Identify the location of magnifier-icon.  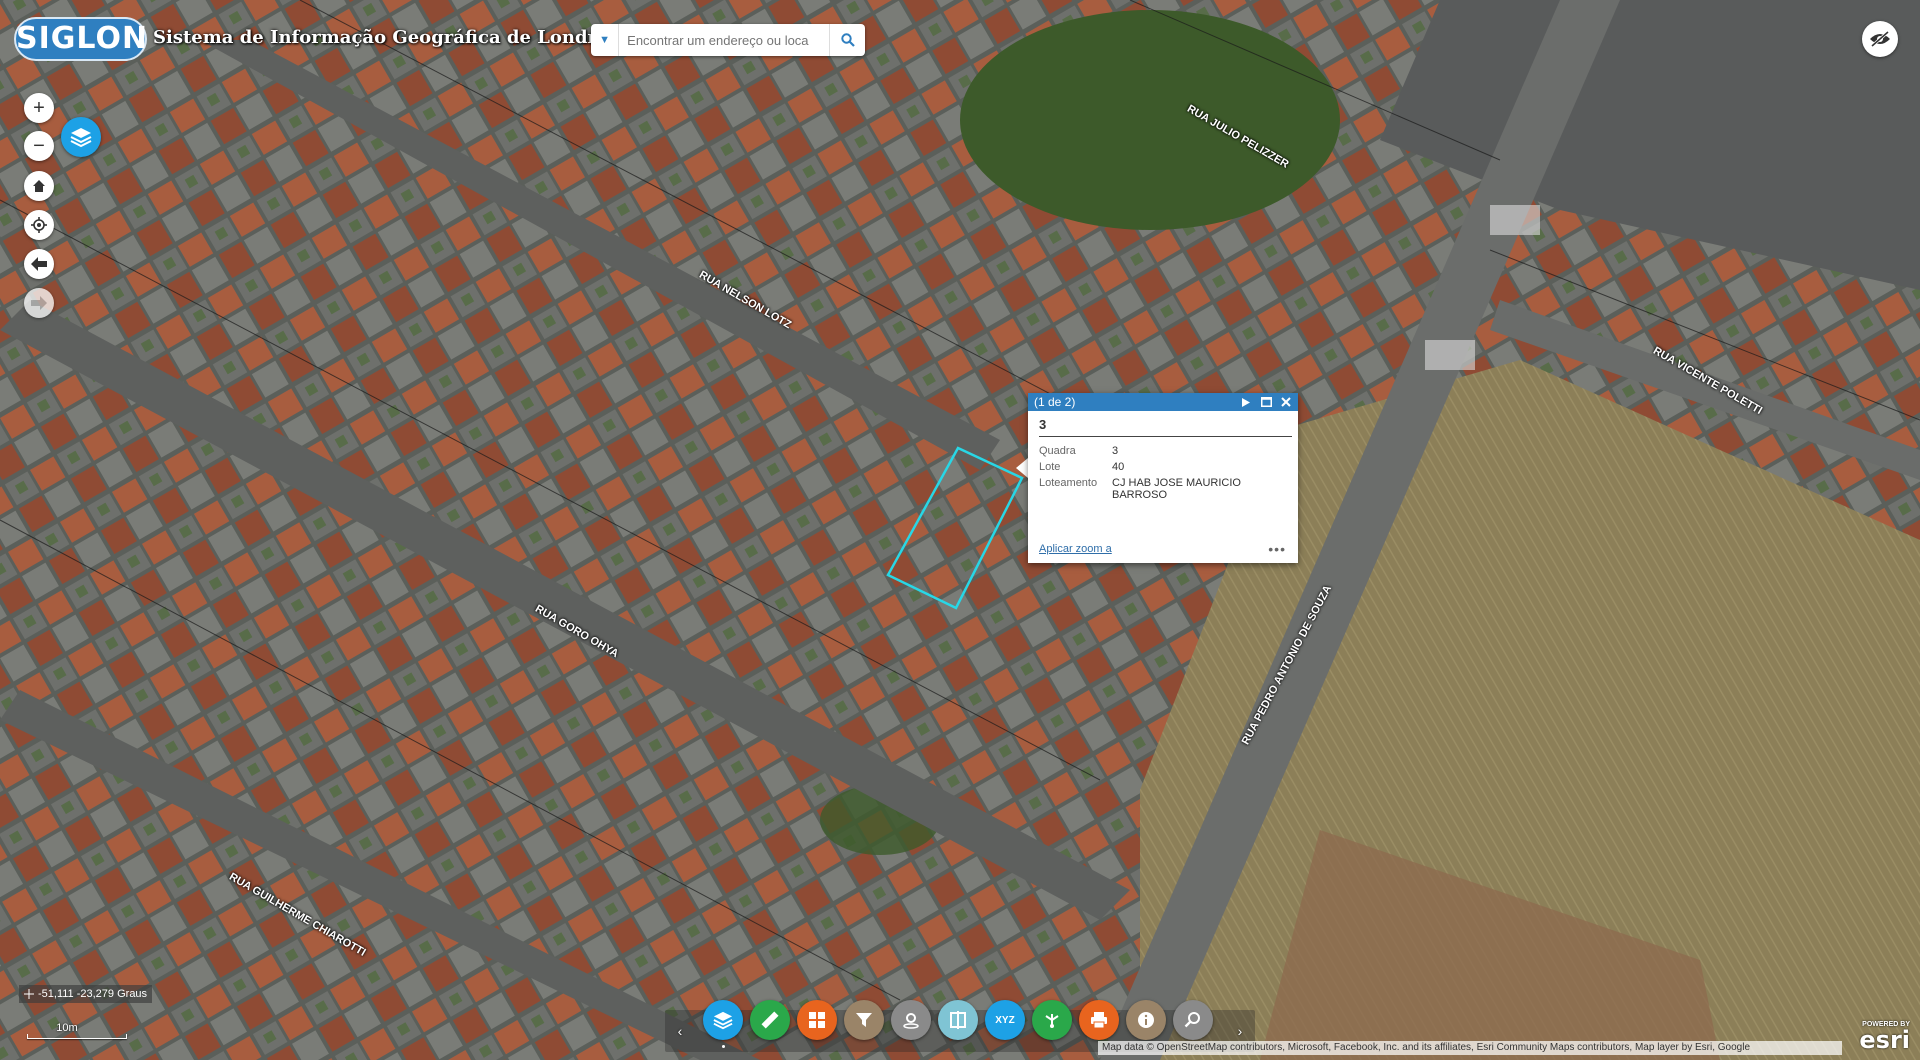
(1192, 1020).